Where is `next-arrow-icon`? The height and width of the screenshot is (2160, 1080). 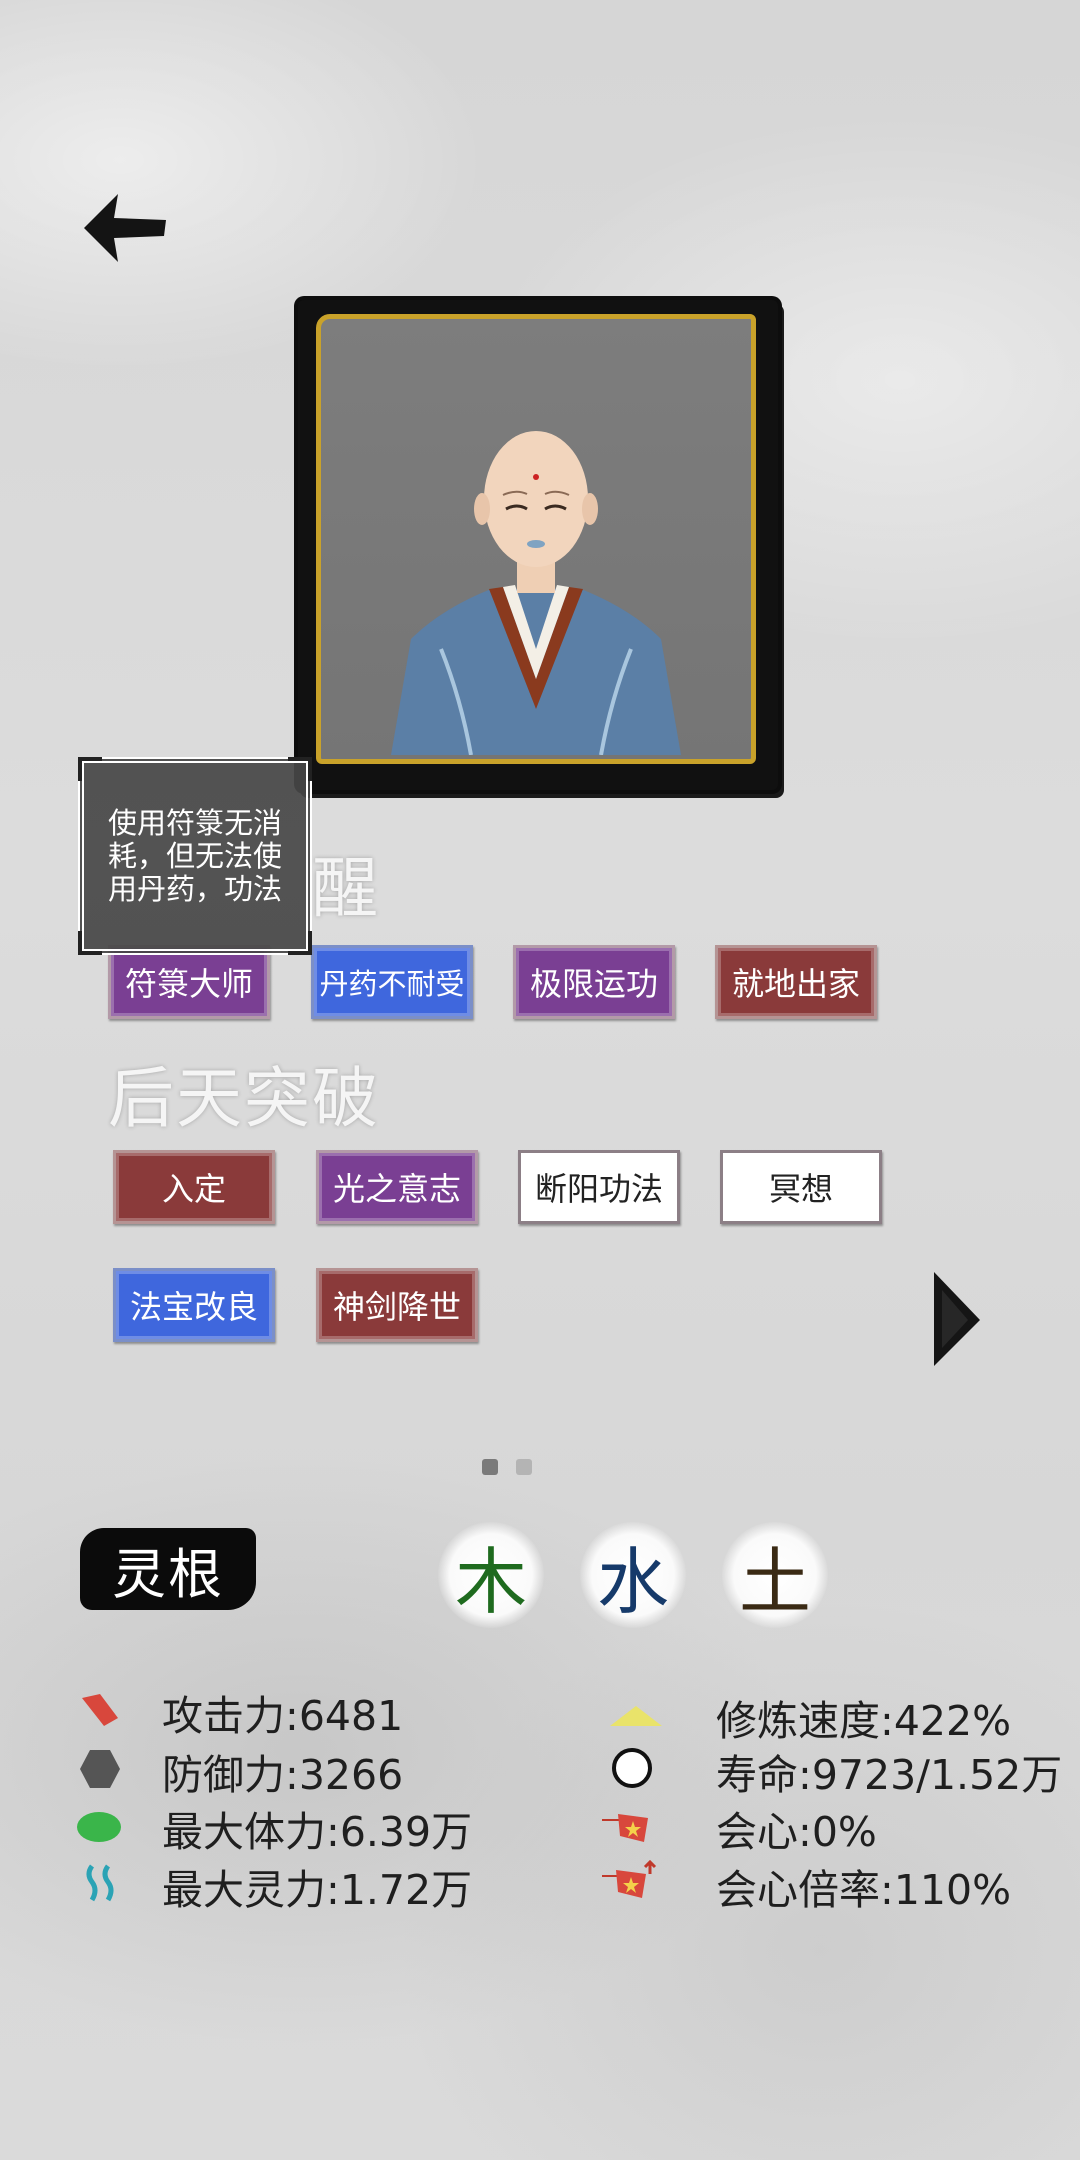 next-arrow-icon is located at coordinates (957, 1319).